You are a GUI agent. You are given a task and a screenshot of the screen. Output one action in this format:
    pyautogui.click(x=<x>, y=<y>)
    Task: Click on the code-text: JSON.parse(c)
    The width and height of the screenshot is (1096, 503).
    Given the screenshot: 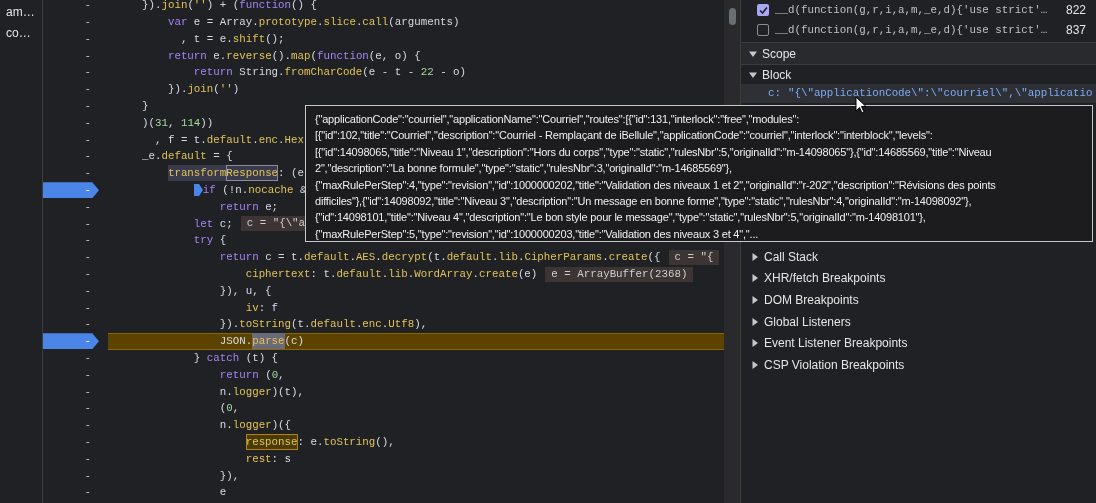 What is the action you would take?
    pyautogui.click(x=261, y=341)
    